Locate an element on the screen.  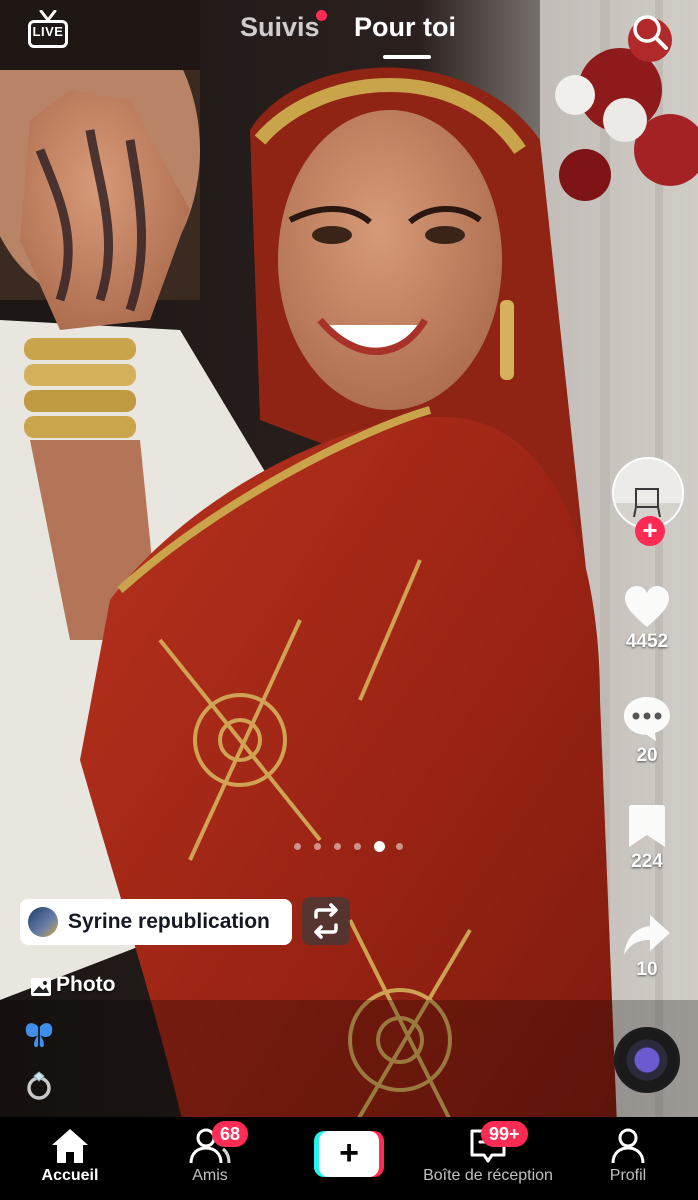
heart-icon is located at coordinates (647, 606).